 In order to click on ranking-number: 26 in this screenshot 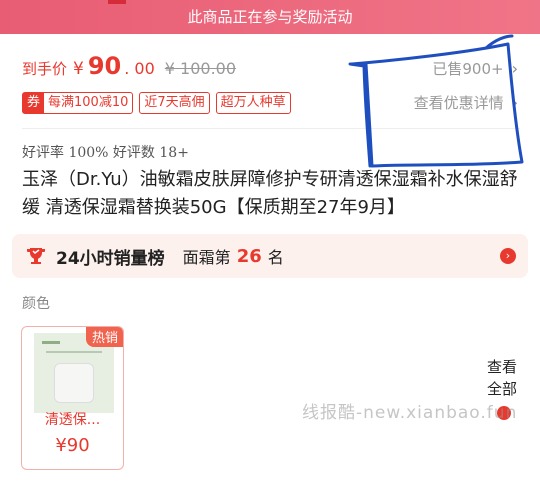, I will do `click(249, 256)`.